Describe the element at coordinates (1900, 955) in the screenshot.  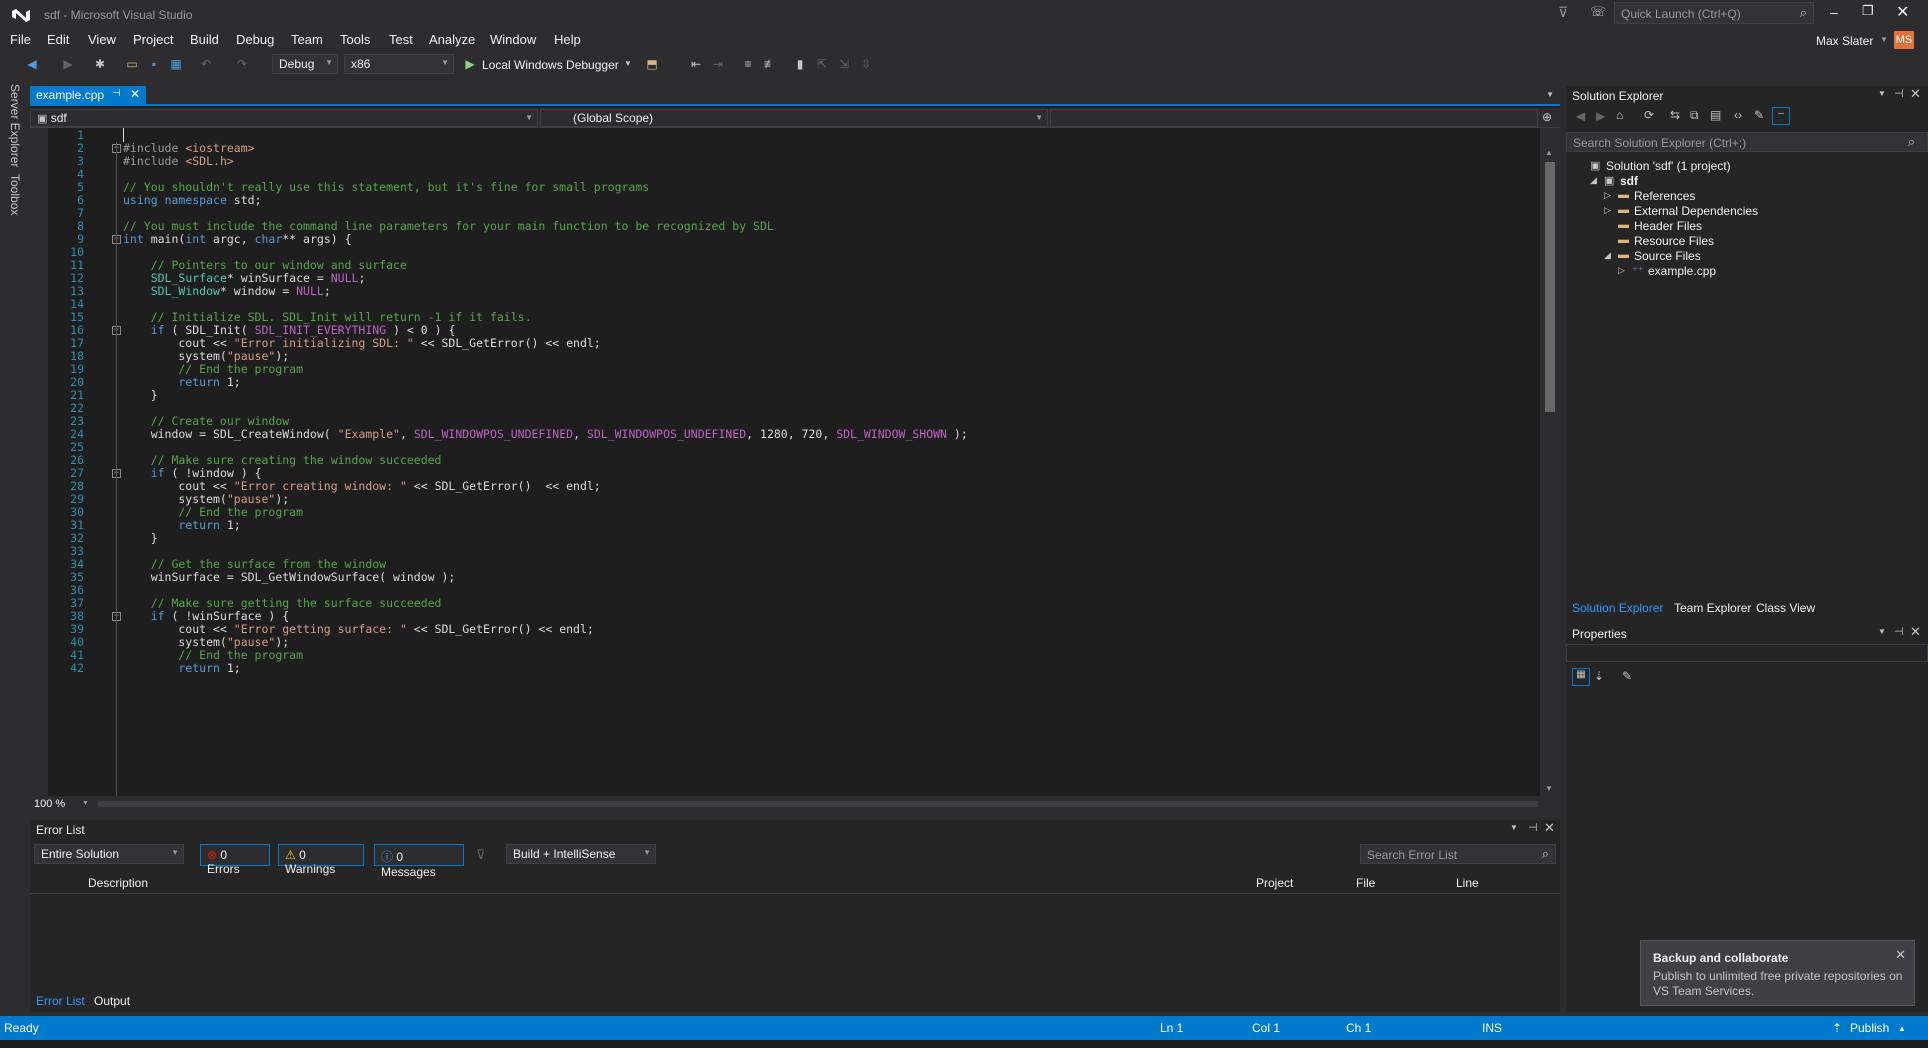
I see `toast-close-icon: ✕` at that location.